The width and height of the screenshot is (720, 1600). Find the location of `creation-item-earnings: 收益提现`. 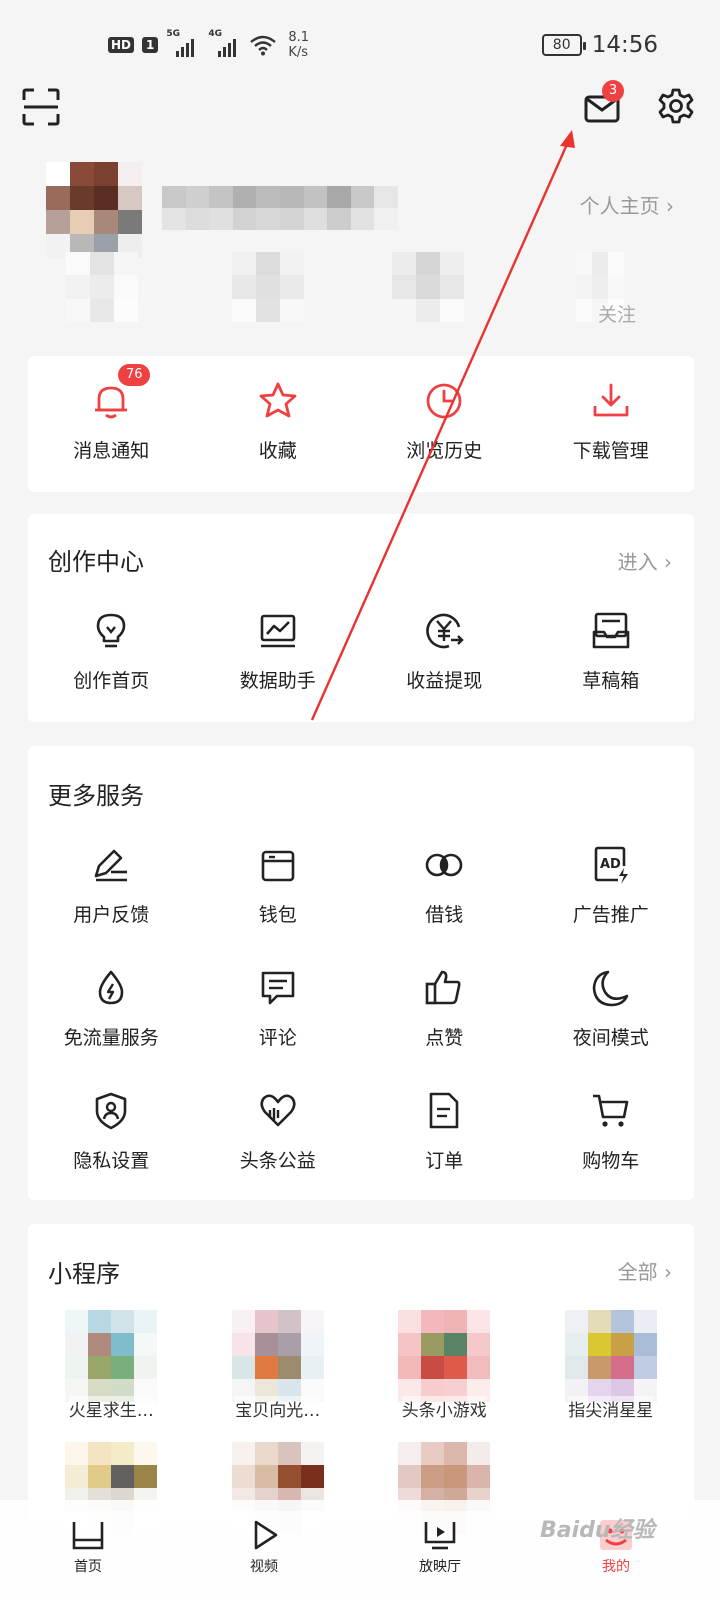

creation-item-earnings: 收益提现 is located at coordinates (444, 669).